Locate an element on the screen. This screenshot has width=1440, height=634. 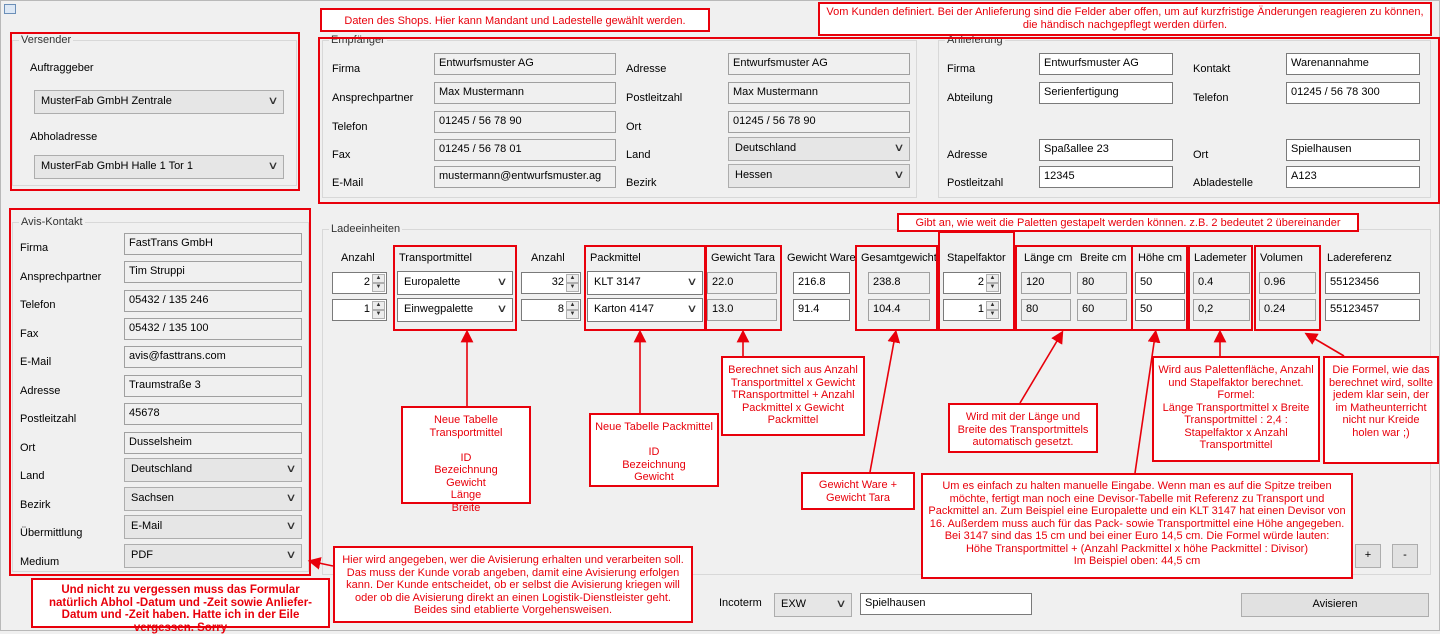
avis-telefon-field: 05432 / 135 246 is located at coordinates (213, 301).